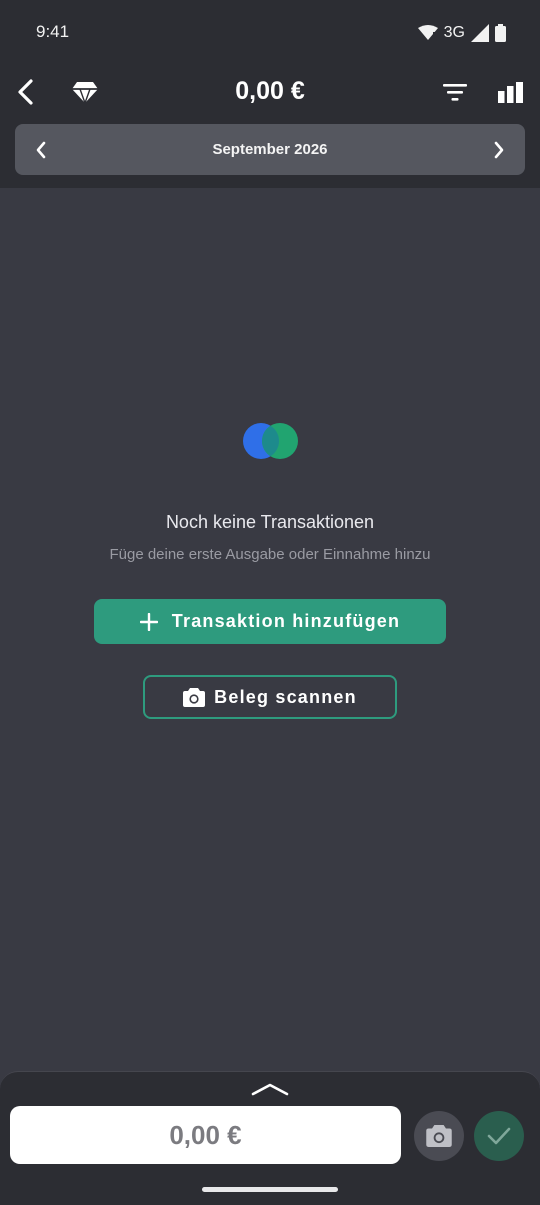 The image size is (540, 1205). I want to click on status-time: 9:41, so click(53, 31).